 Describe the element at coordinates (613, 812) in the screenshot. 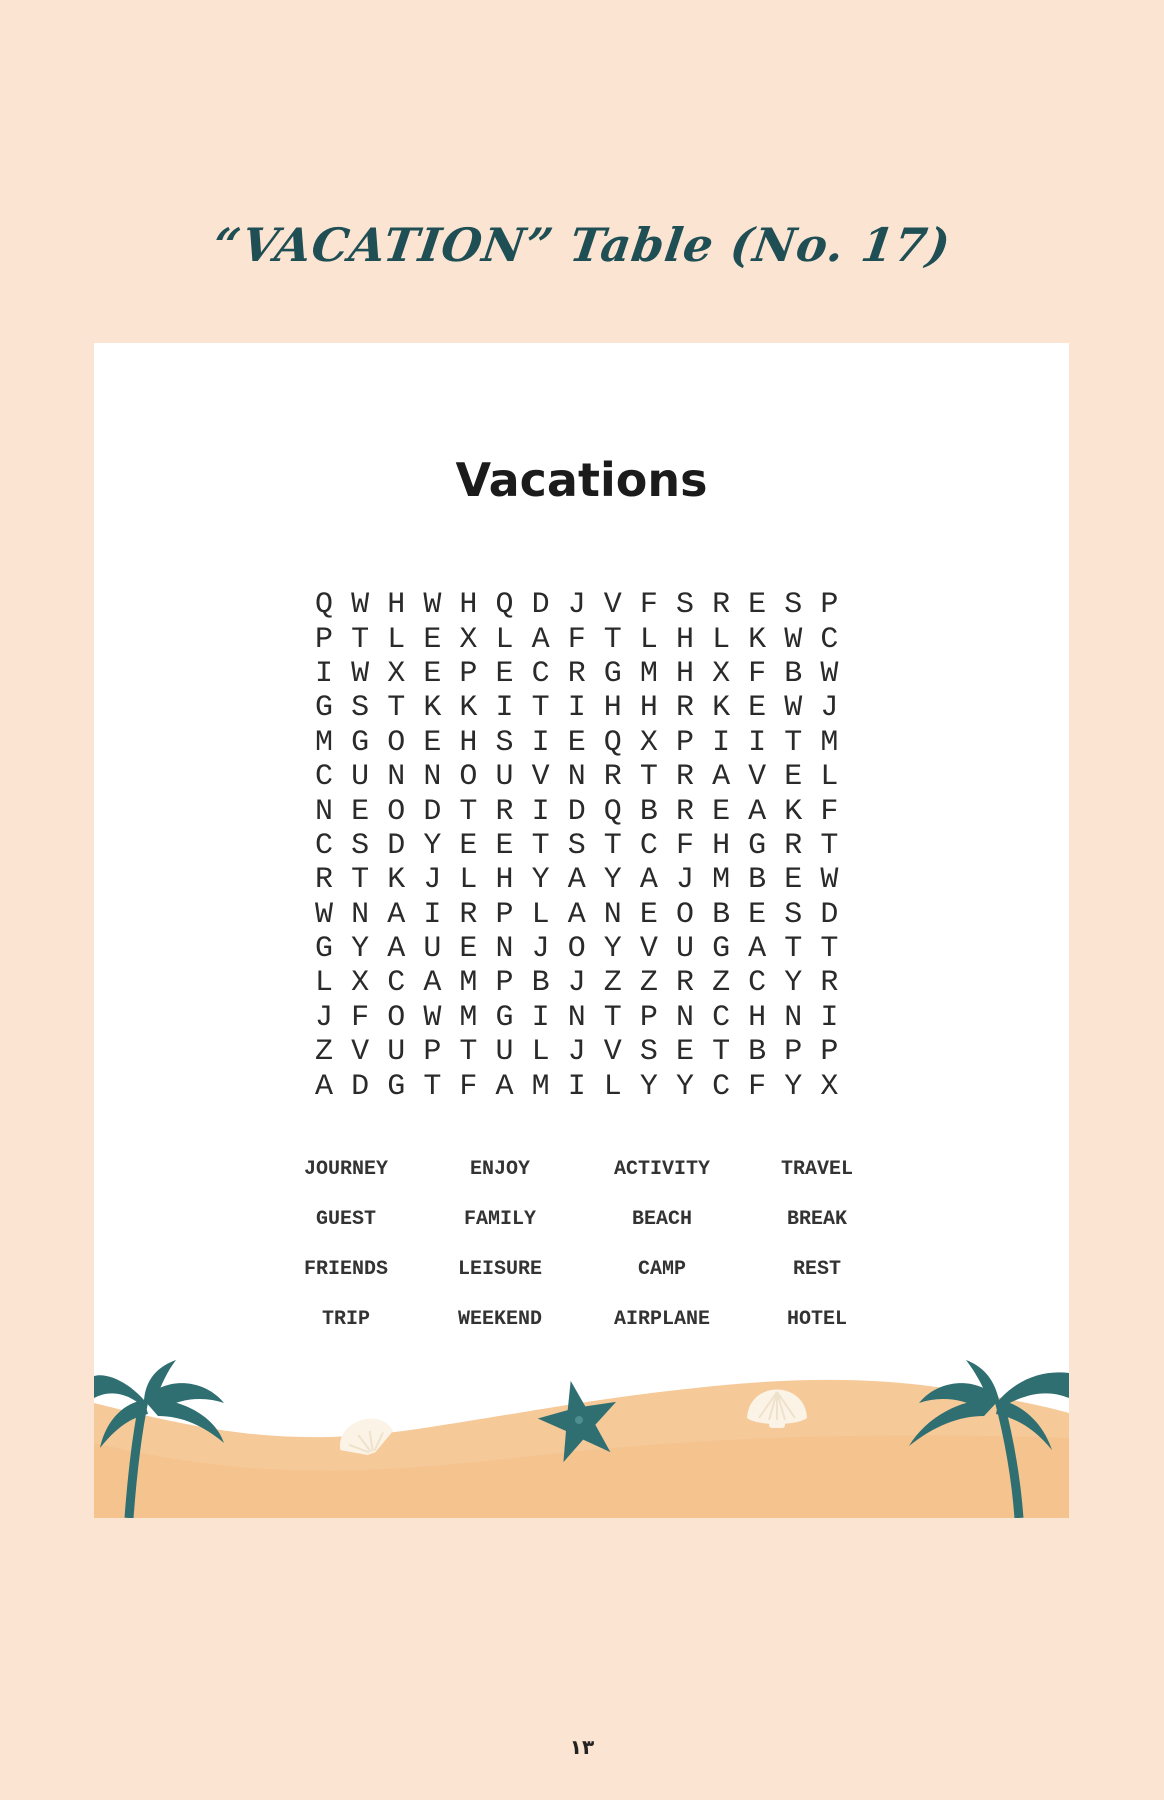

I see `grid-letter: Q` at that location.